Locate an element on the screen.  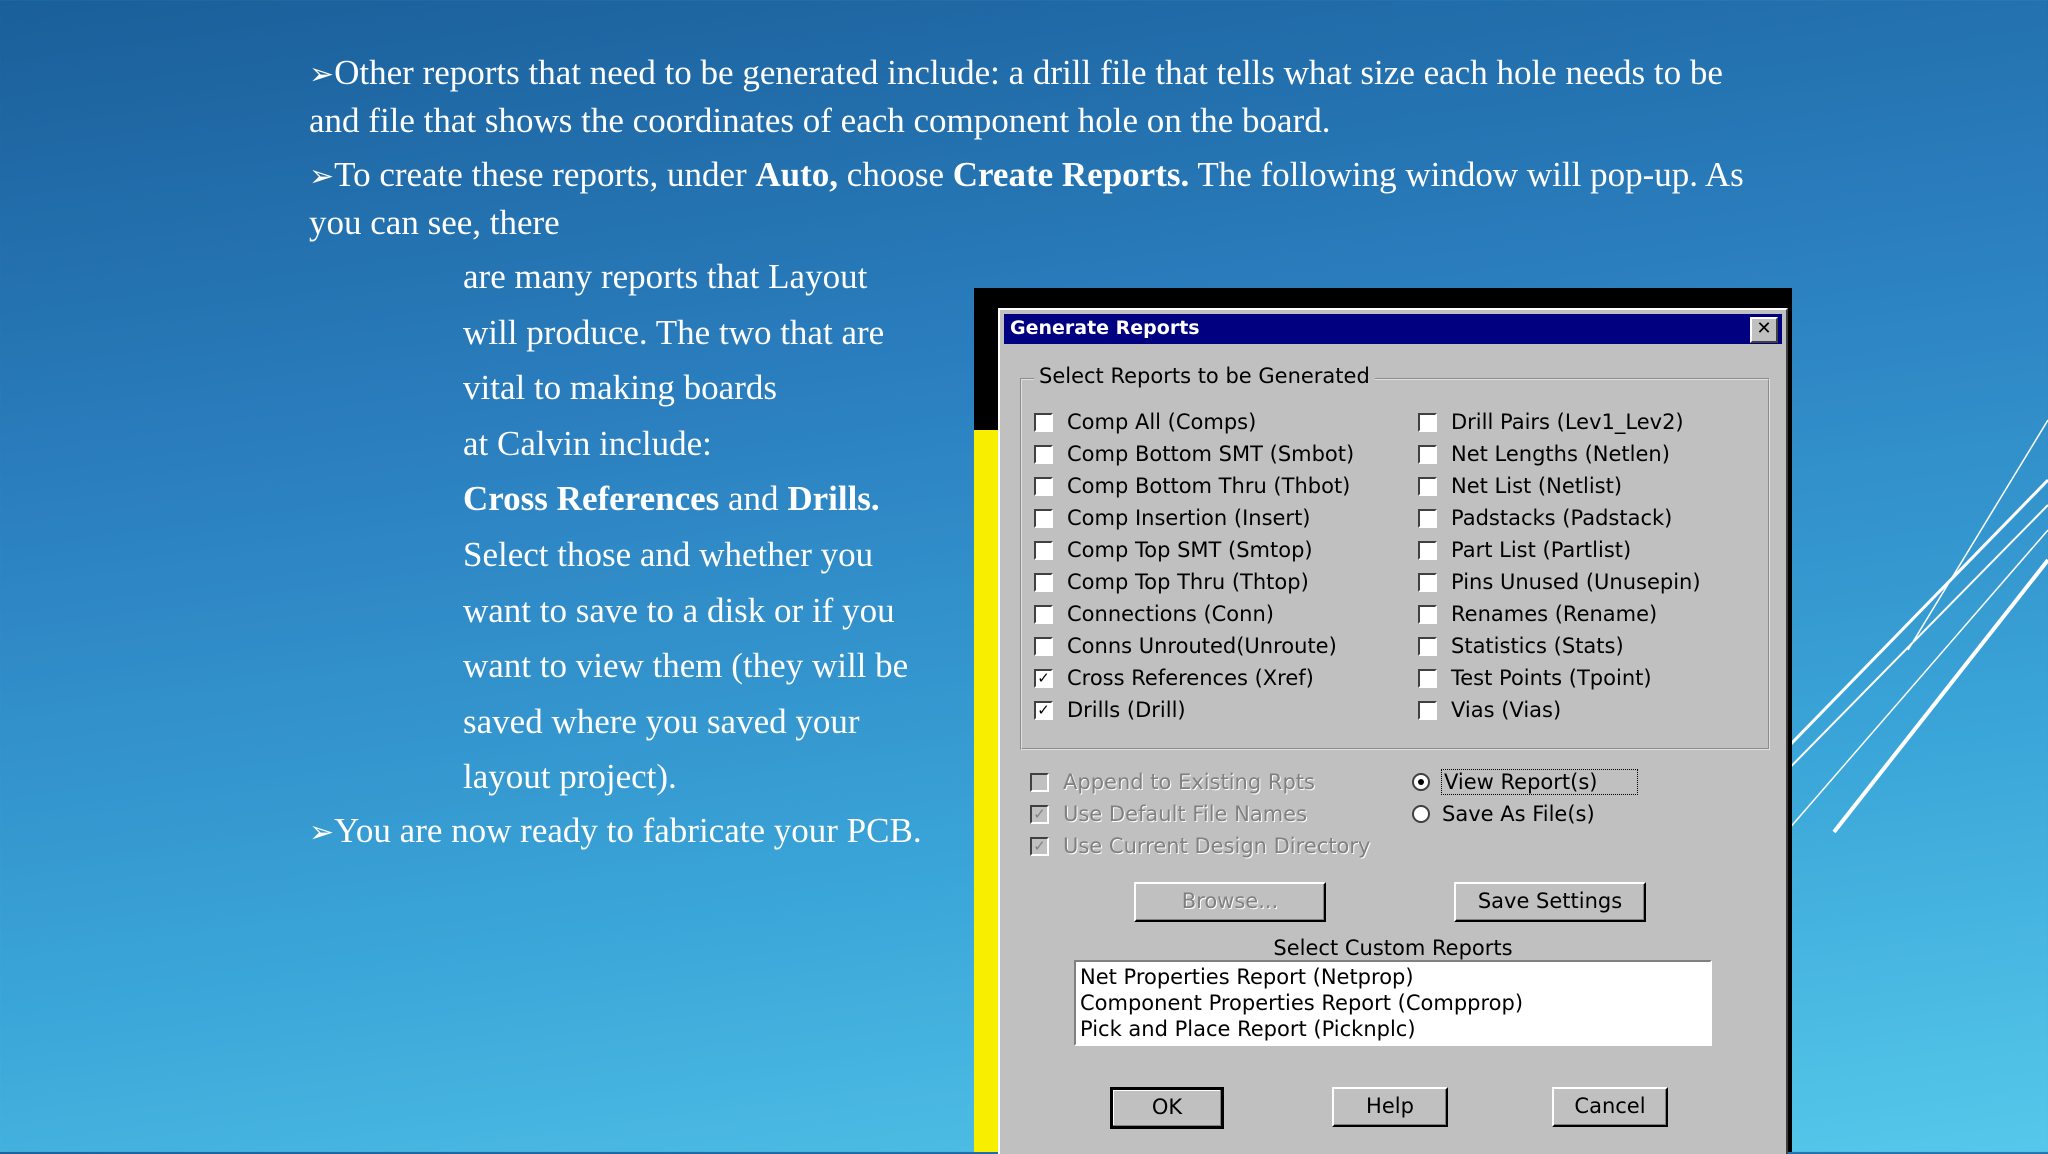
checkbox-label: Comp Top SMT (Smtop) is located at coordinates (1190, 550).